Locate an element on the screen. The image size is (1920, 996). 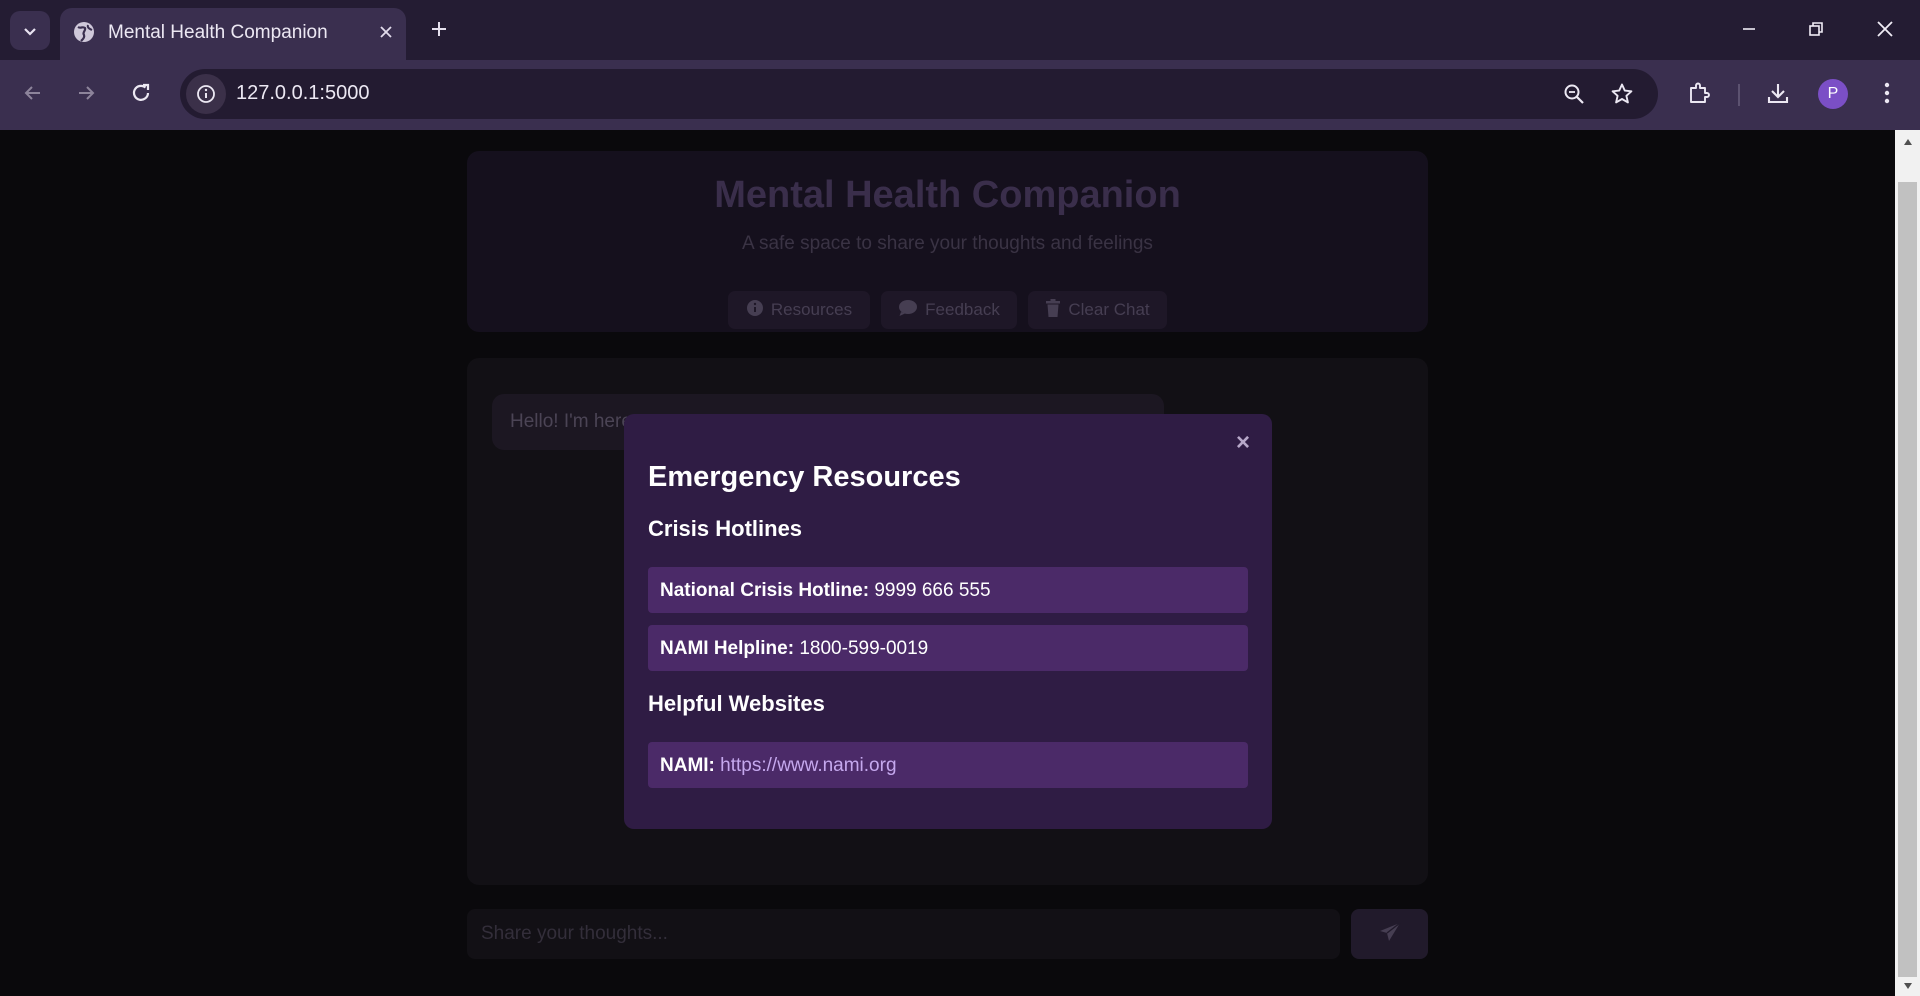
info-circle-icon is located at coordinates (755, 310).